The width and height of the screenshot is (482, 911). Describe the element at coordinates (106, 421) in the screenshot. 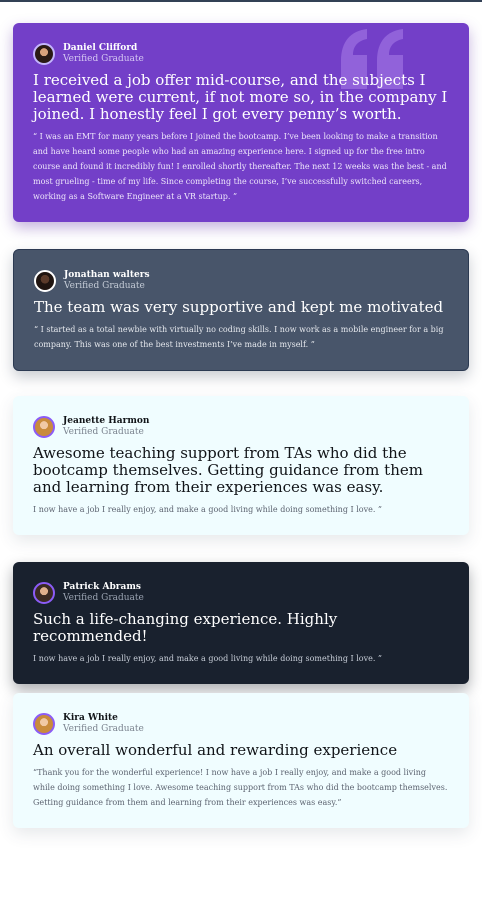

I see `author-name: Jeanette Harmon` at that location.